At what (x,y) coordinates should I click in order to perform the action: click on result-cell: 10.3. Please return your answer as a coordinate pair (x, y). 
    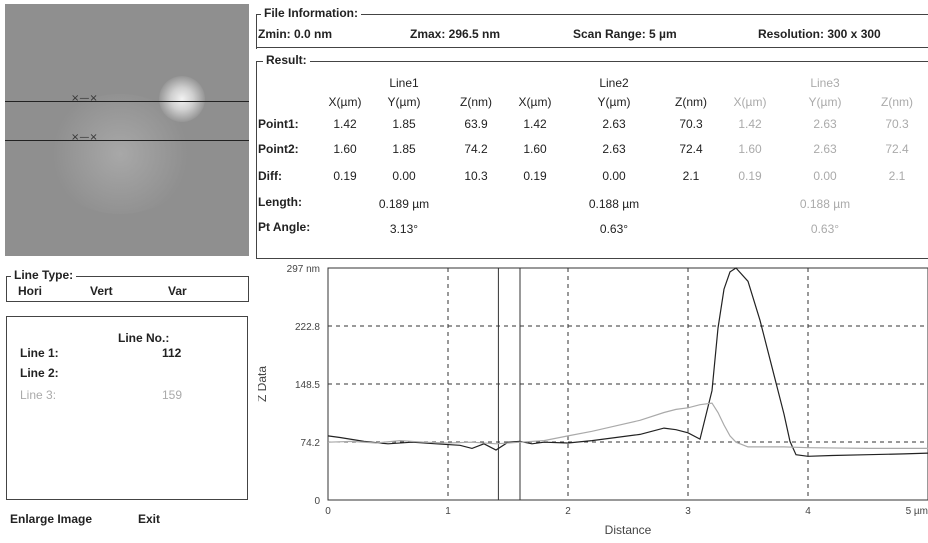
    Looking at the image, I should click on (476, 176).